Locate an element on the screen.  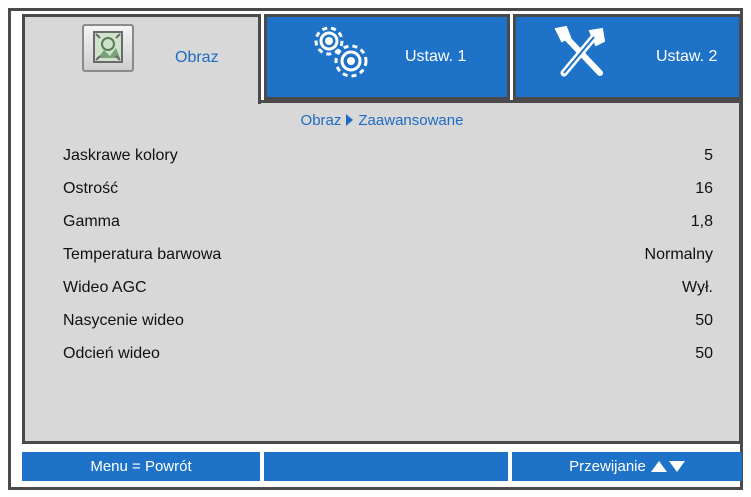
breadcrumb-parent: Obraz is located at coordinates (321, 120).